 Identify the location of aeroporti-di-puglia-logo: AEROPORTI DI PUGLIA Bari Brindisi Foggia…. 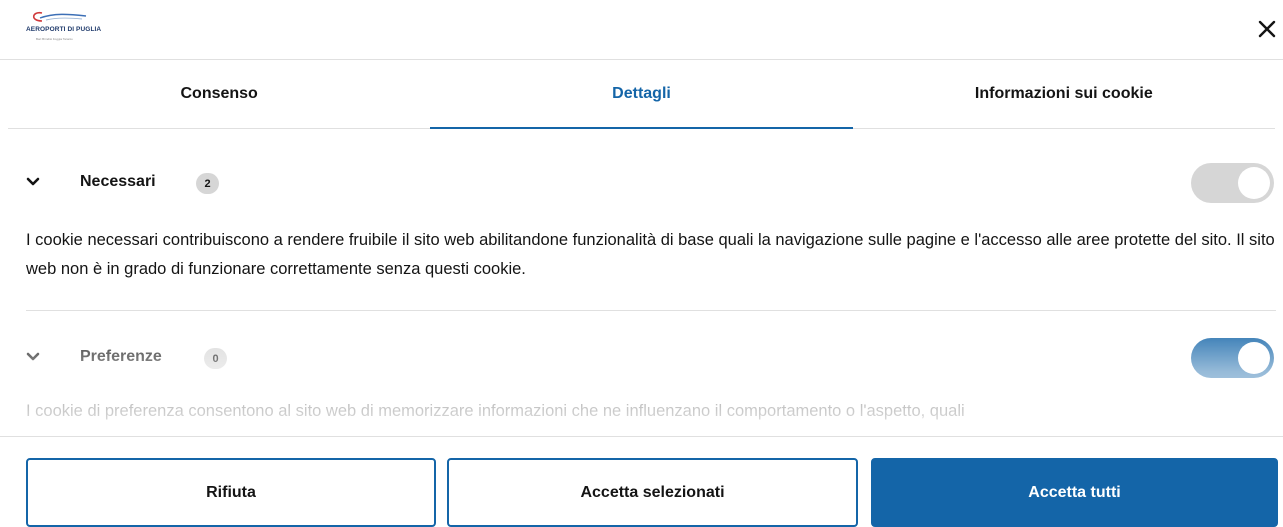
(81, 27).